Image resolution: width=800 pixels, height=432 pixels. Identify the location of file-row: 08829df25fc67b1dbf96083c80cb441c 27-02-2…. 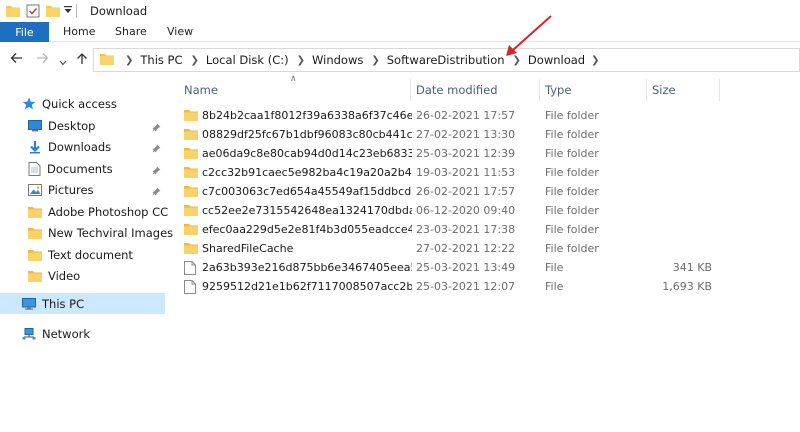
(446, 135).